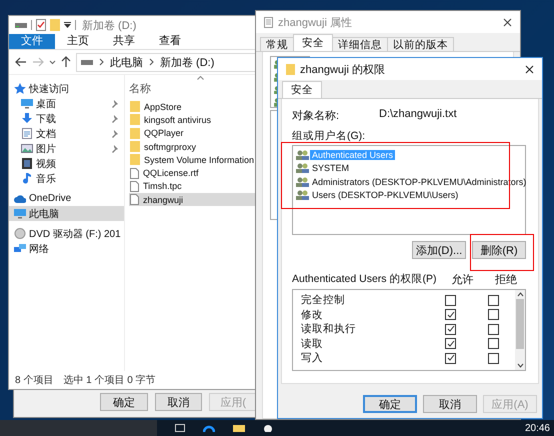 The image size is (554, 436). I want to click on column-header: 拒绝, so click(506, 279).